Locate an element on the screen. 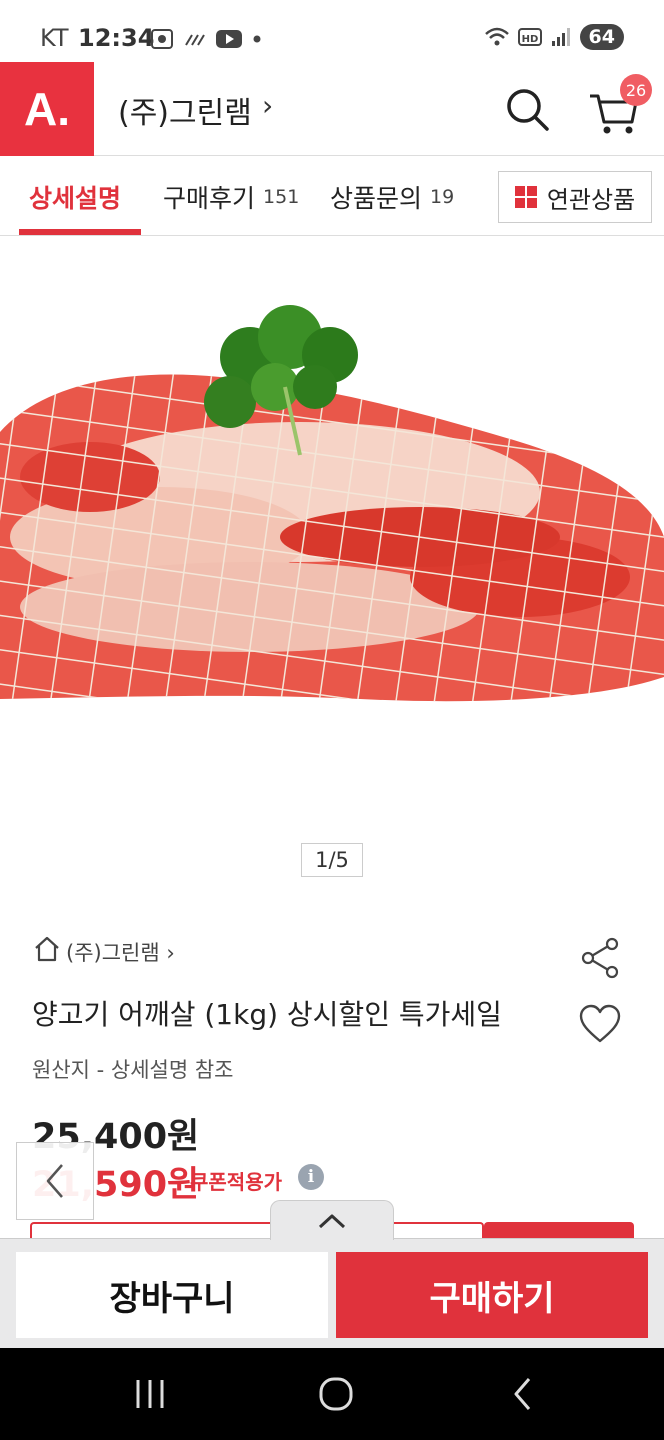  chevron-left-icon is located at coordinates (54, 1181).